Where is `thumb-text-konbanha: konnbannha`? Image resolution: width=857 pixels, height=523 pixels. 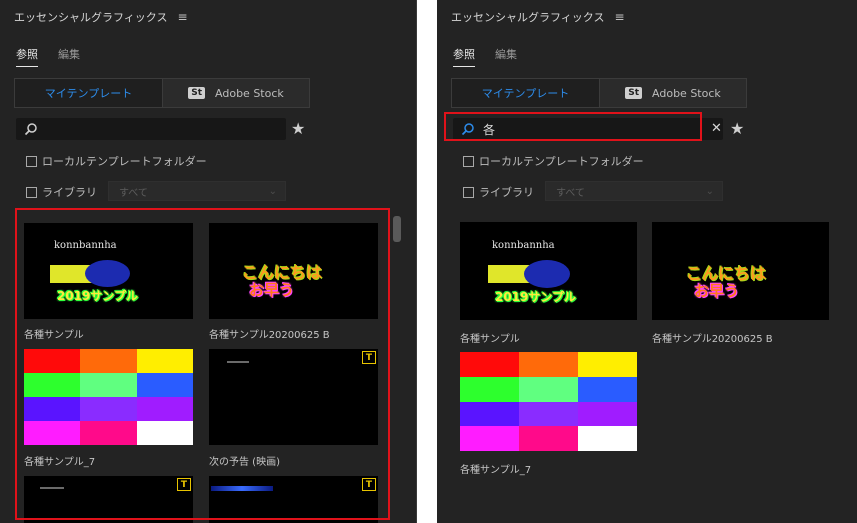 thumb-text-konbanha: konnbannha is located at coordinates (523, 245).